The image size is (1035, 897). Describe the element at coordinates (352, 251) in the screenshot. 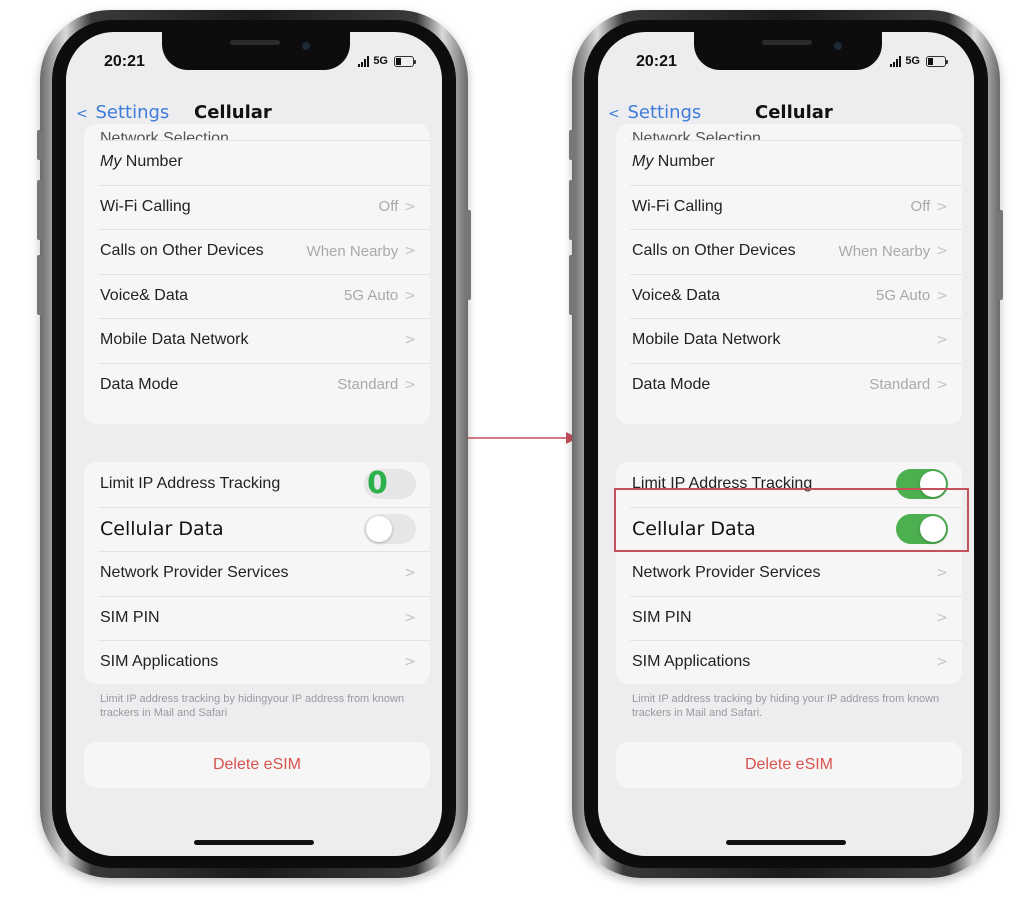

I see `row-value: When Nearby` at that location.